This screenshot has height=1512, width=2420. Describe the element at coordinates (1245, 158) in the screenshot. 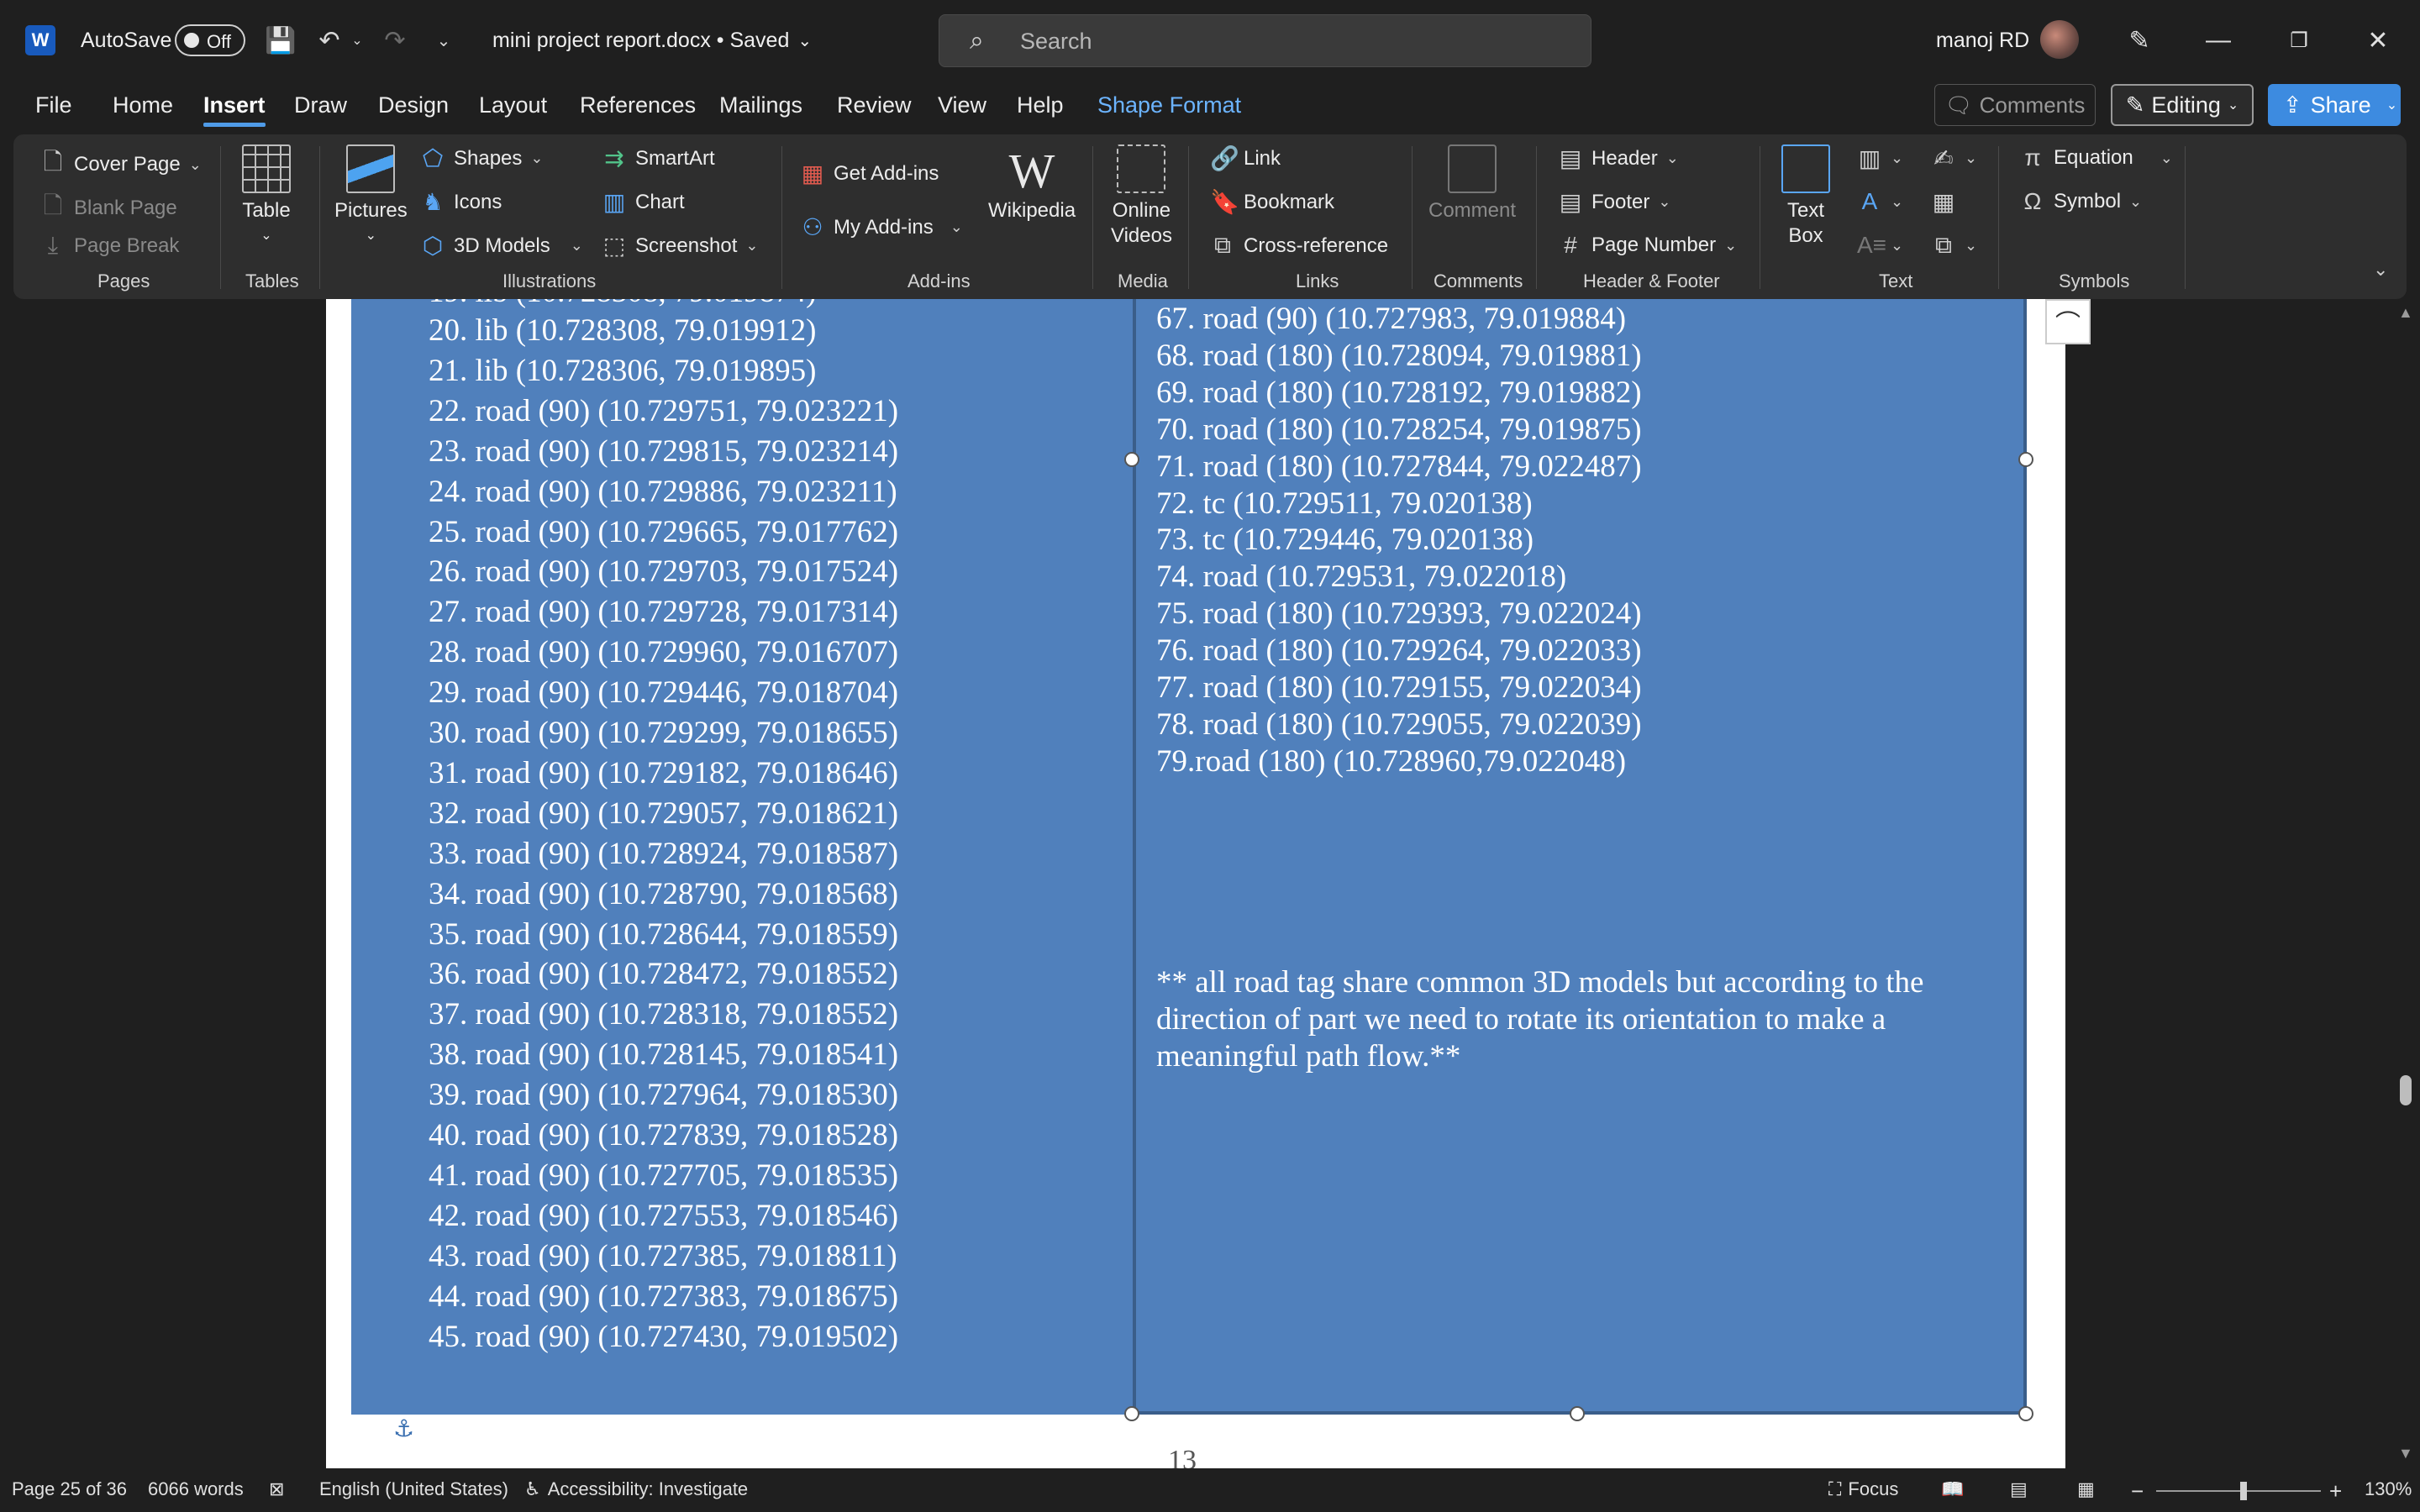

I see `link-button: 🔗 Link` at that location.